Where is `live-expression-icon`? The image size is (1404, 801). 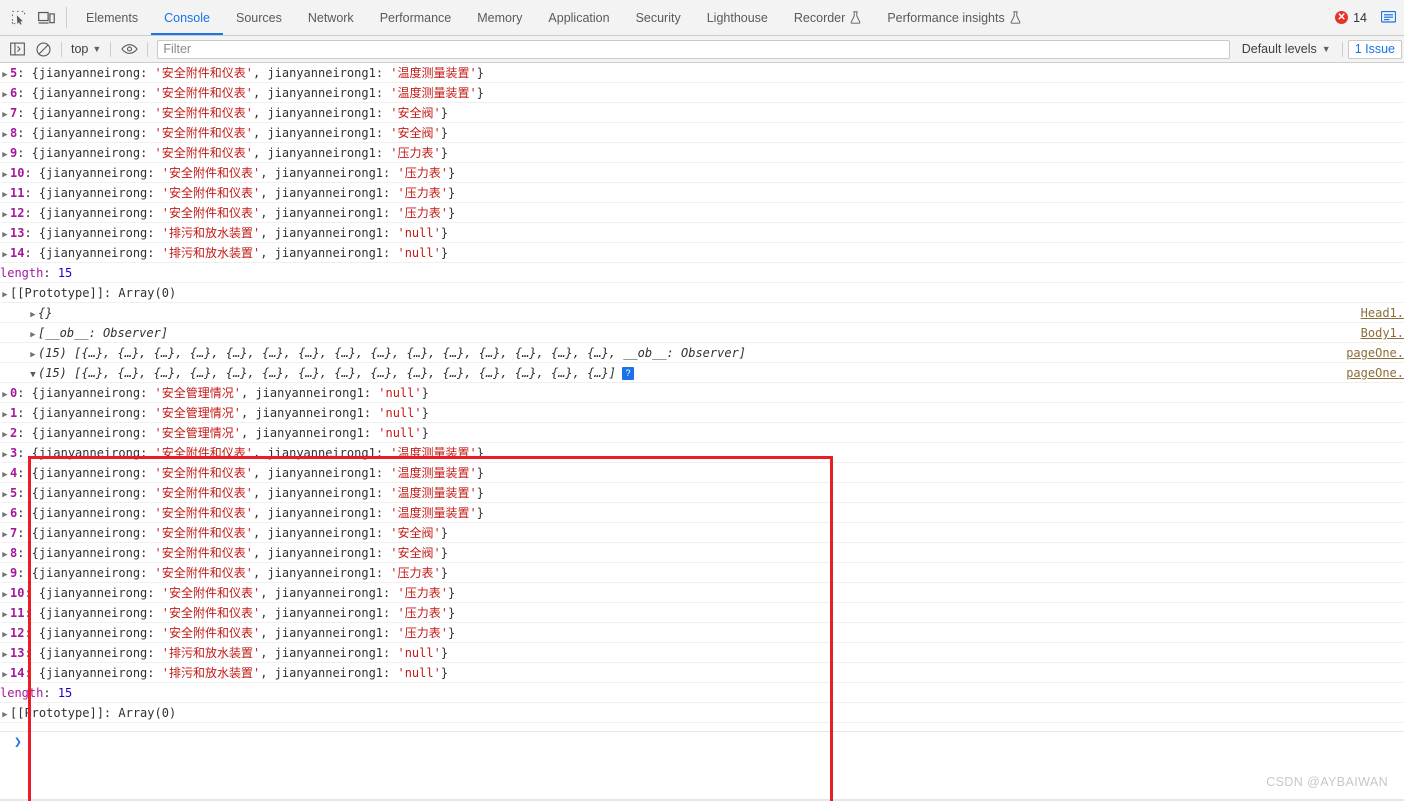
live-expression-icon is located at coordinates (129, 49).